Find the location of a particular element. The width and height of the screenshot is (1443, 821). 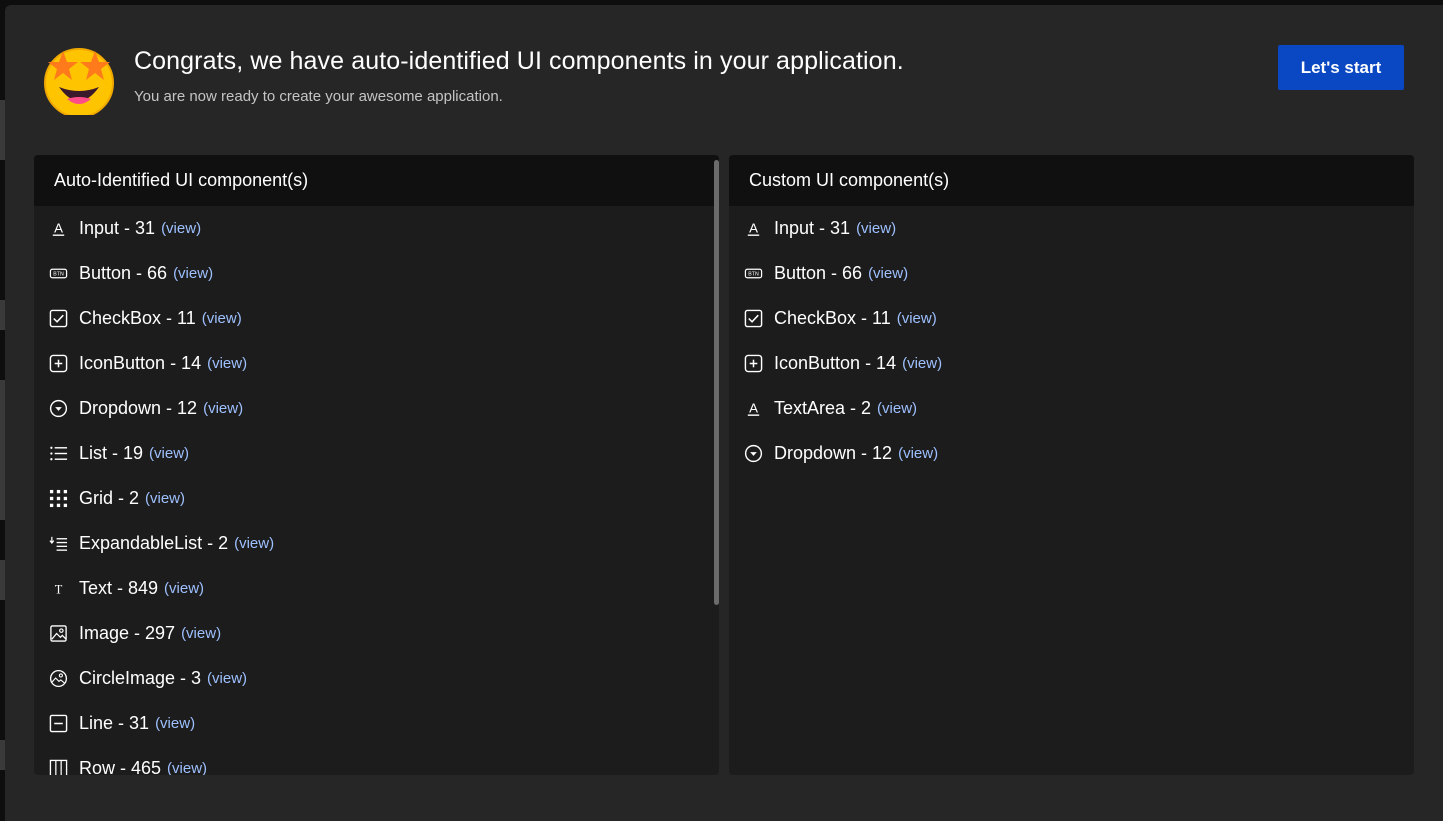

image-icon is located at coordinates (58, 633).